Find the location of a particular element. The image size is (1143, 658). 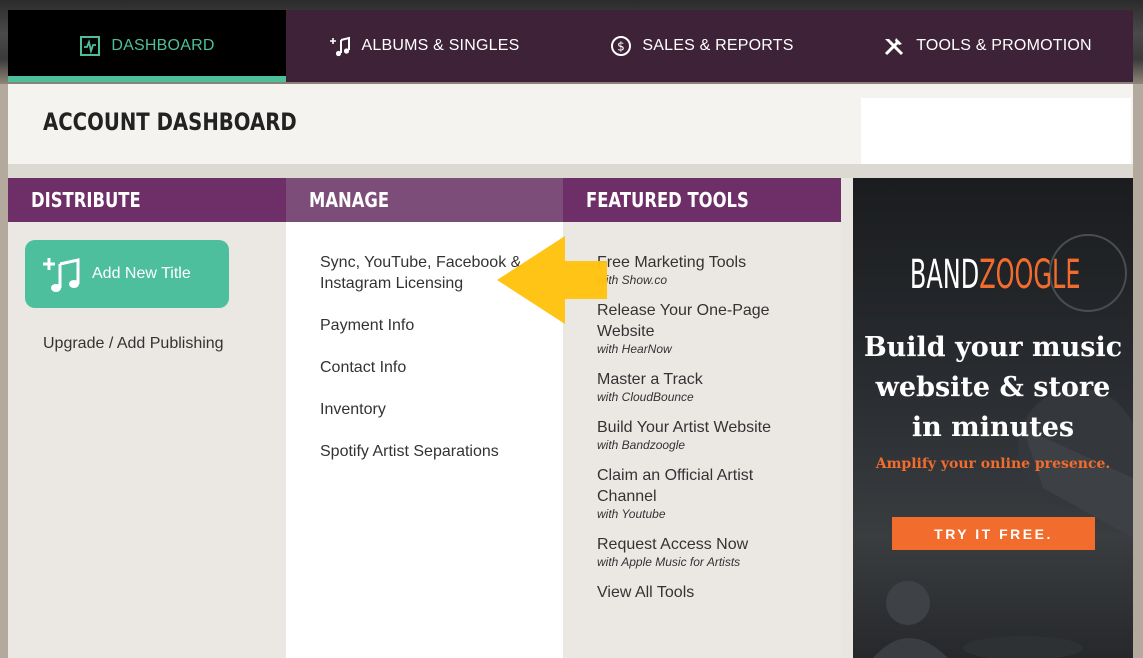

add-new-title-label: Add New Title is located at coordinates (141, 273).